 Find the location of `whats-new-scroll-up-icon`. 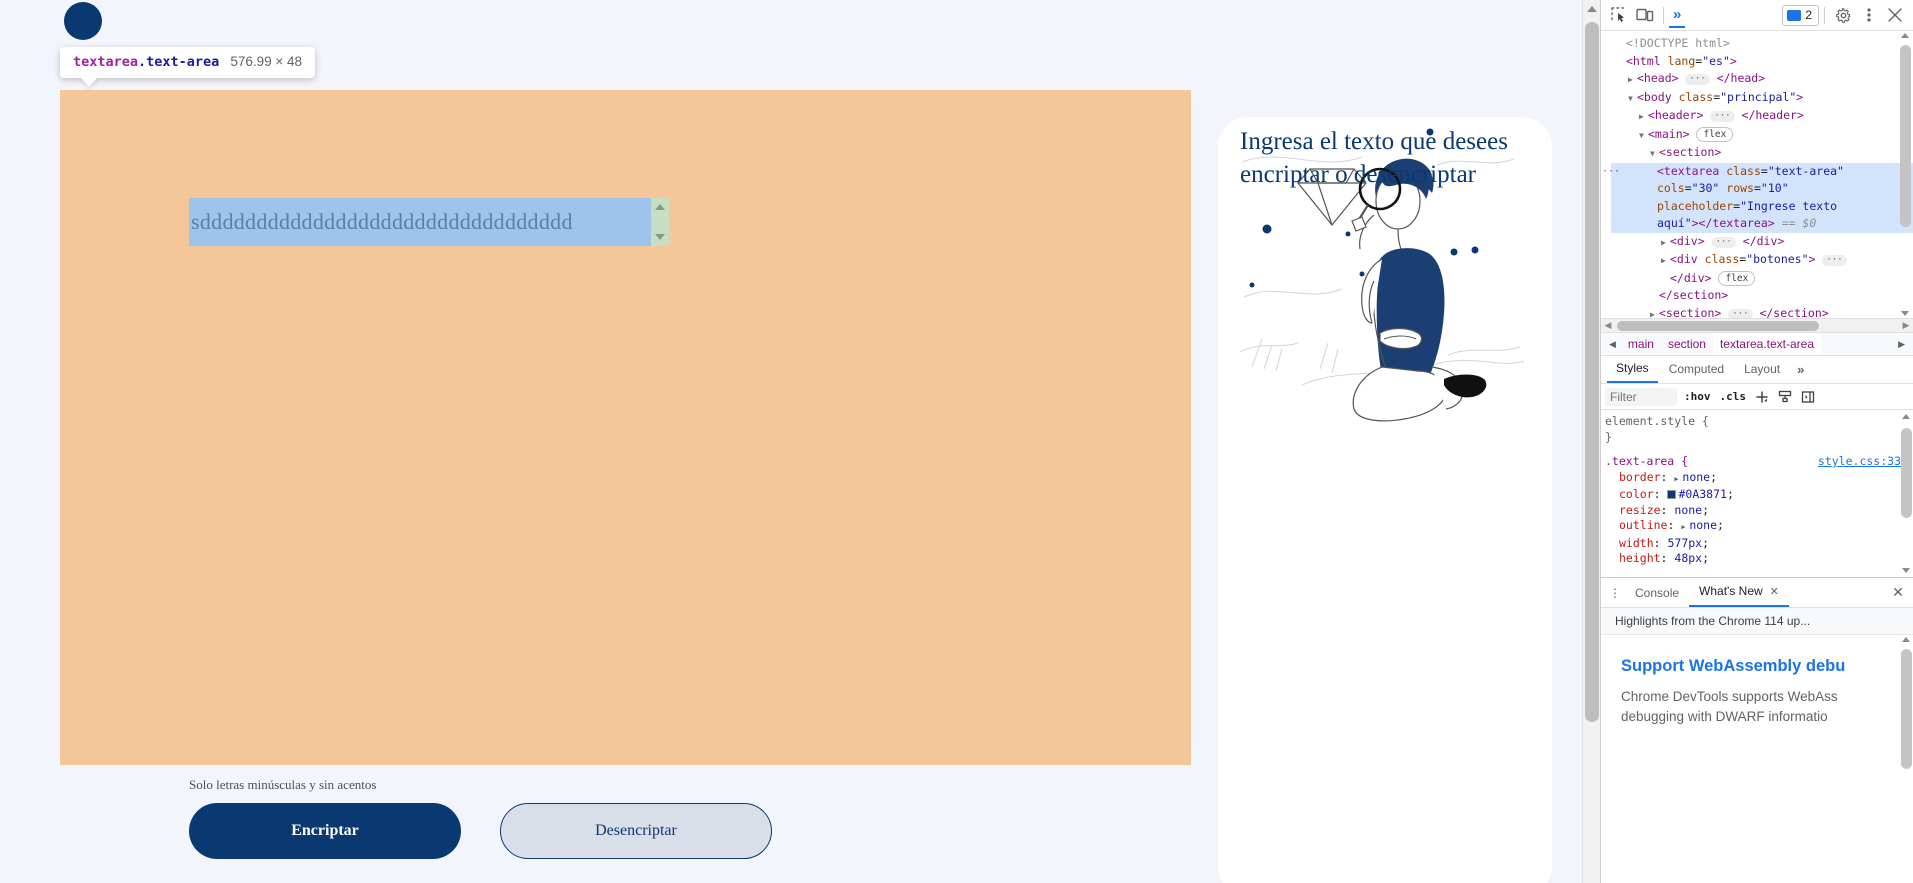

whats-new-scroll-up-icon is located at coordinates (1906, 639).